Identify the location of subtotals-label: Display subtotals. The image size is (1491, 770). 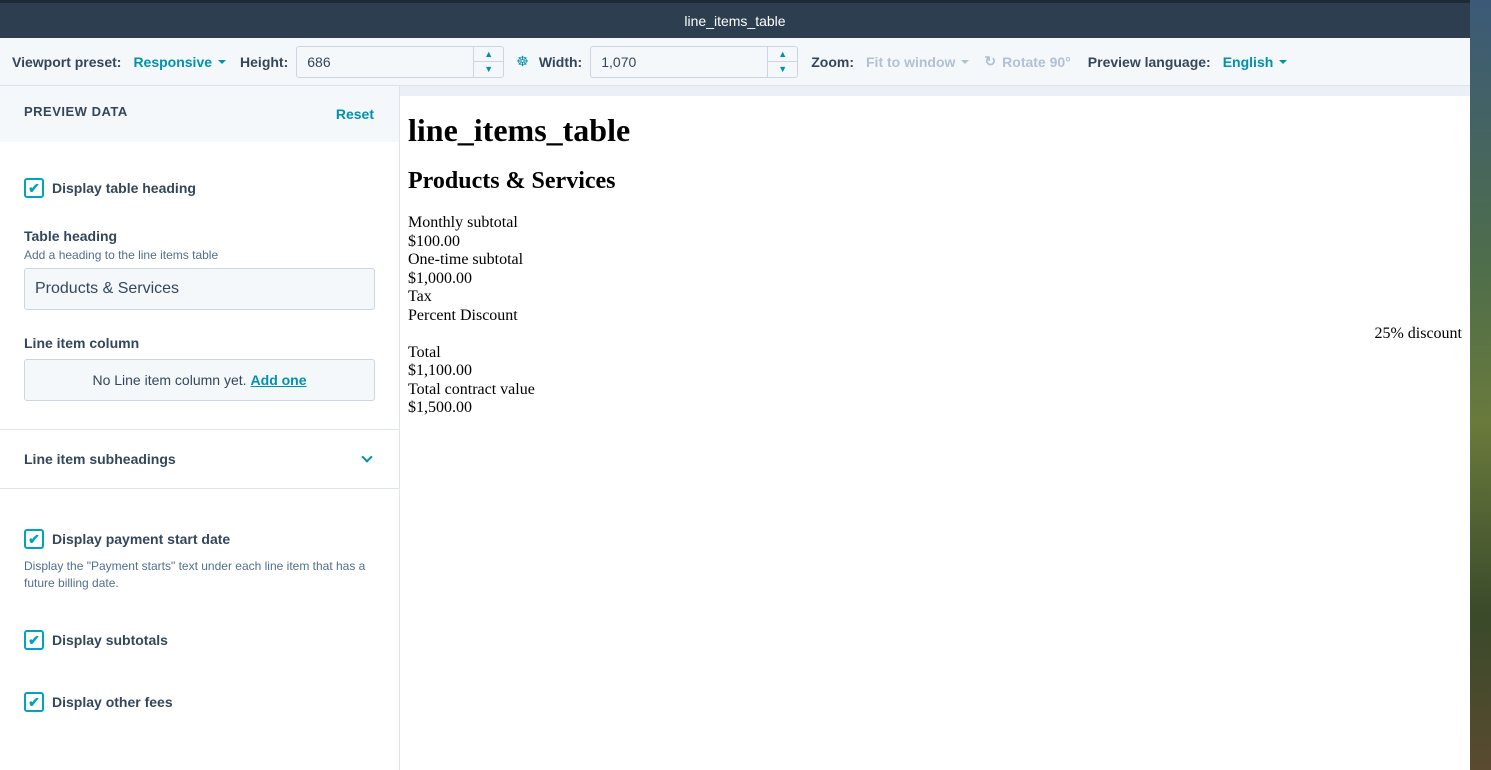
(110, 640).